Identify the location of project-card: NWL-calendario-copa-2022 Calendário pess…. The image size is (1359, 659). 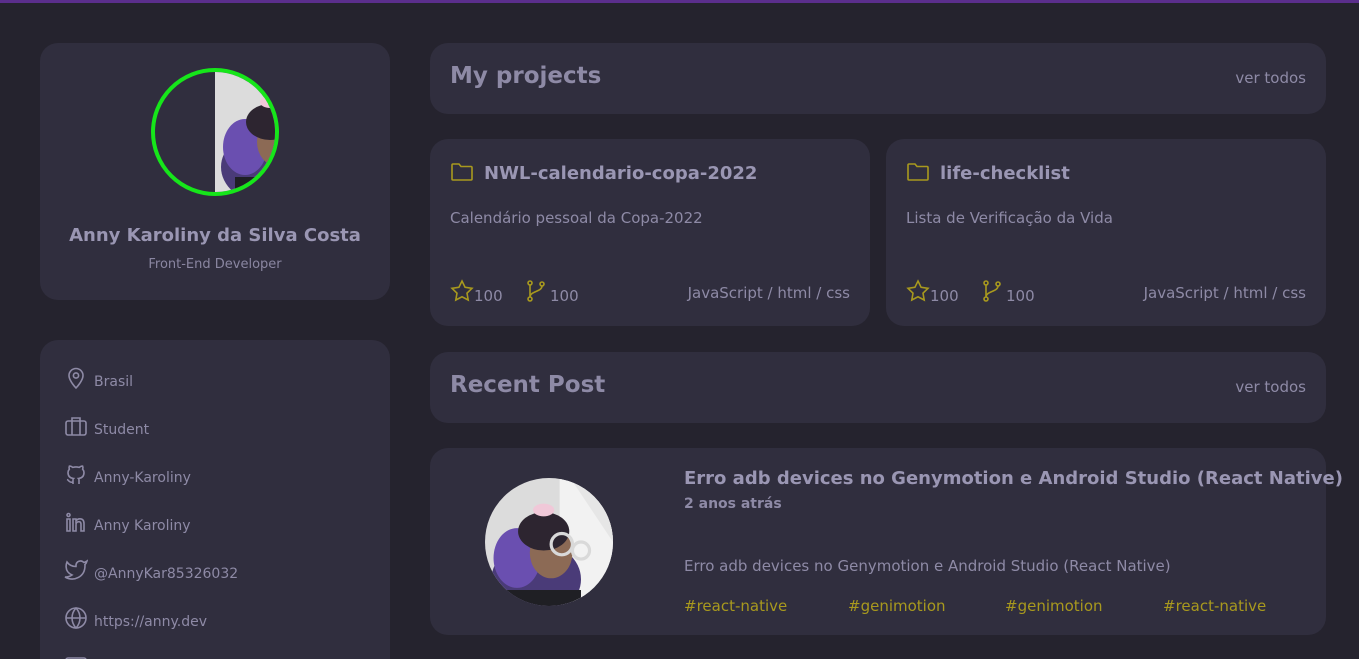
(650, 232).